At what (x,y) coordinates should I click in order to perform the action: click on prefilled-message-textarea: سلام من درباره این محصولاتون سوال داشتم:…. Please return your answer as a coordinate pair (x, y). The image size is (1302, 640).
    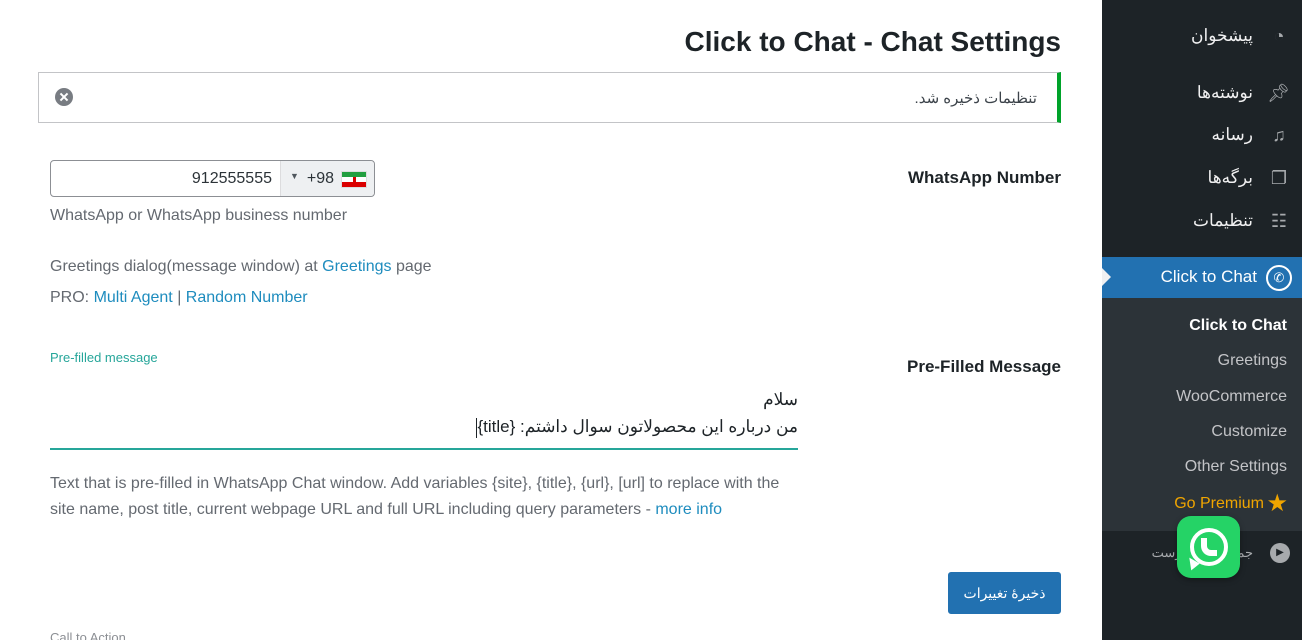
    Looking at the image, I should click on (424, 415).